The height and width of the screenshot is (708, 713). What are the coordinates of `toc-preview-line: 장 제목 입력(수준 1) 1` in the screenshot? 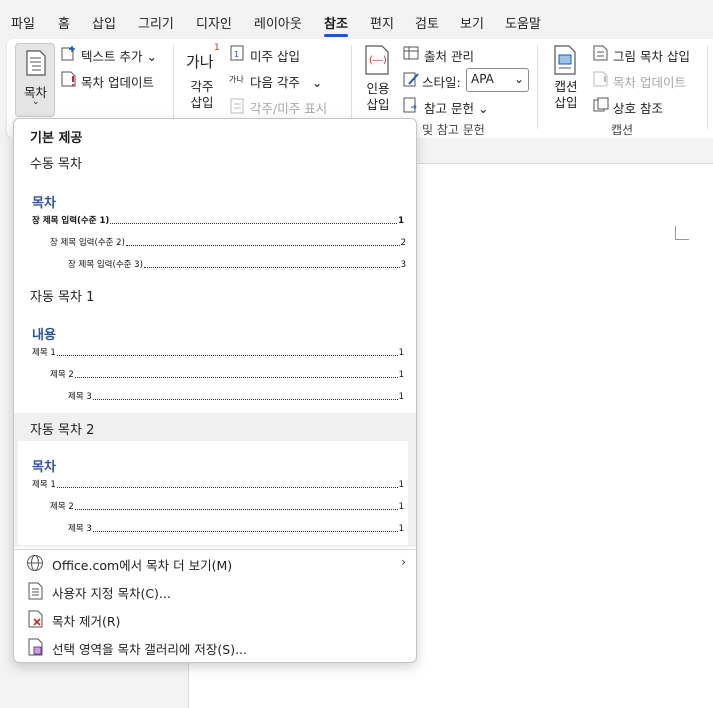 It's located at (218, 220).